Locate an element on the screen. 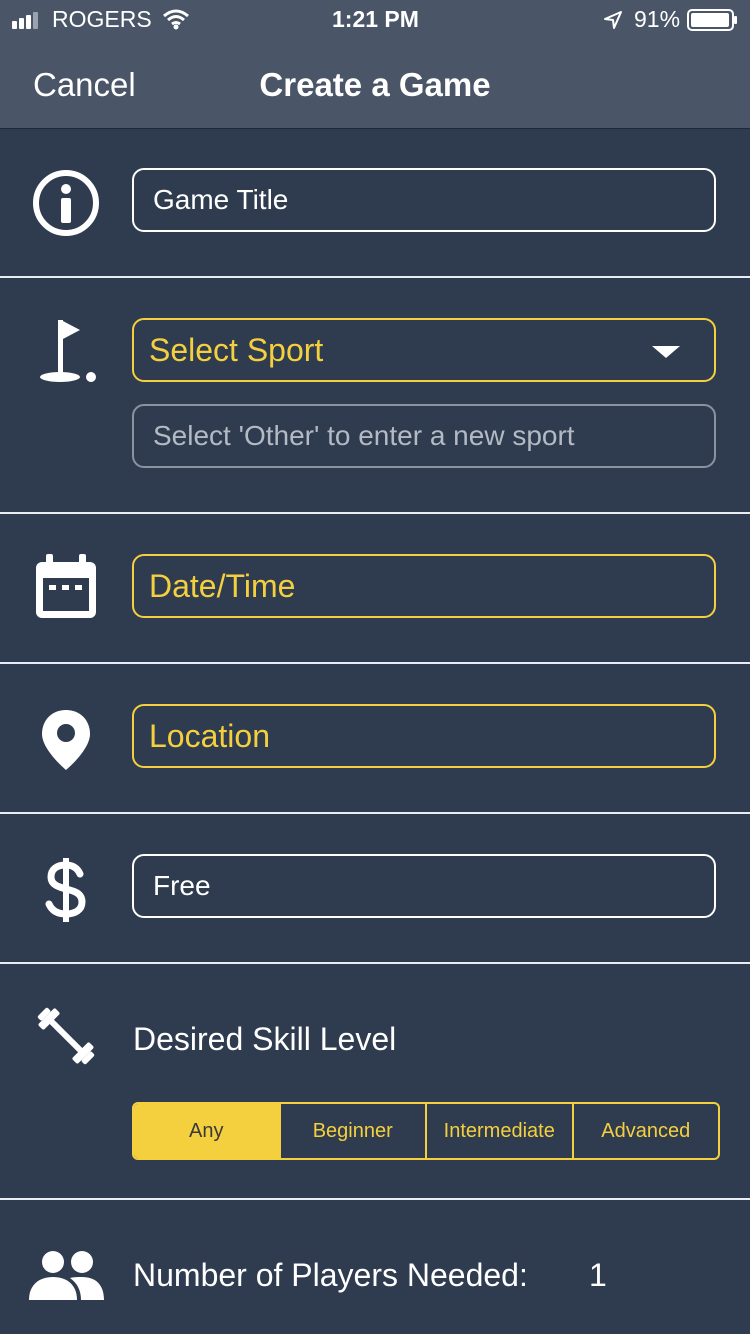  section-players: Number of Players Needed: 1 is located at coordinates (375, 1267).